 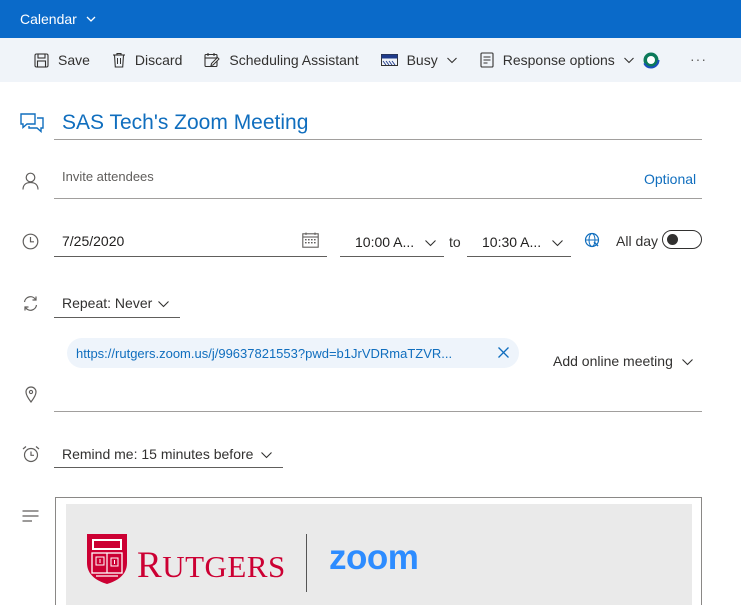 What do you see at coordinates (487, 60) in the screenshot?
I see `response-icon` at bounding box center [487, 60].